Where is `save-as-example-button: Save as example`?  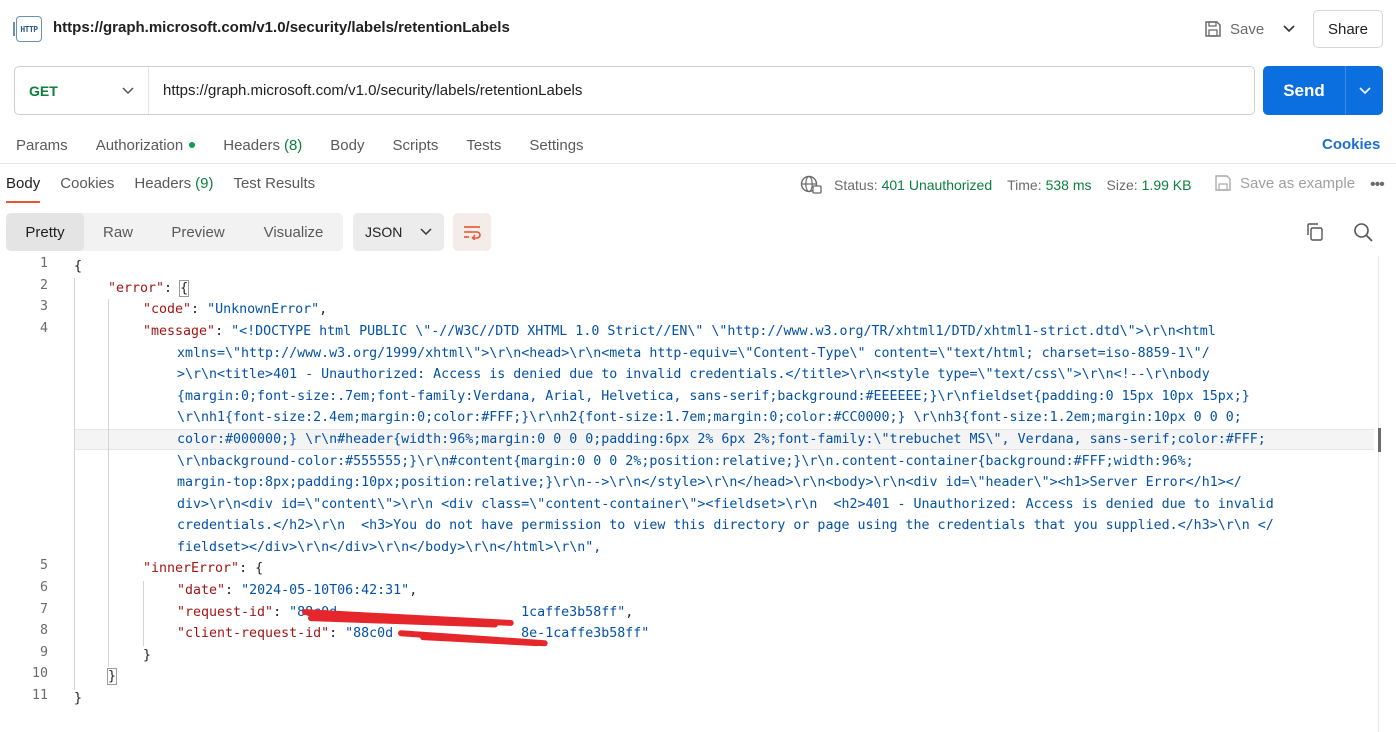 save-as-example-button: Save as example is located at coordinates (1284, 183).